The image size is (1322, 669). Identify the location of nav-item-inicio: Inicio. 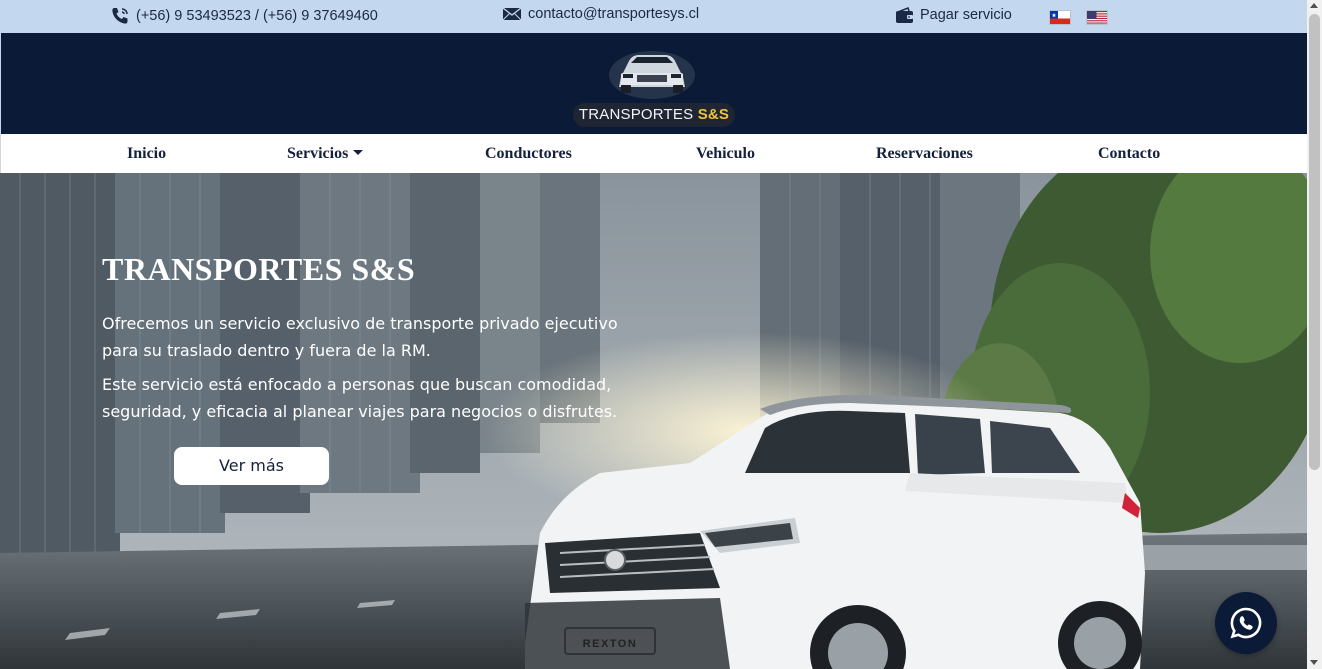
(146, 154).